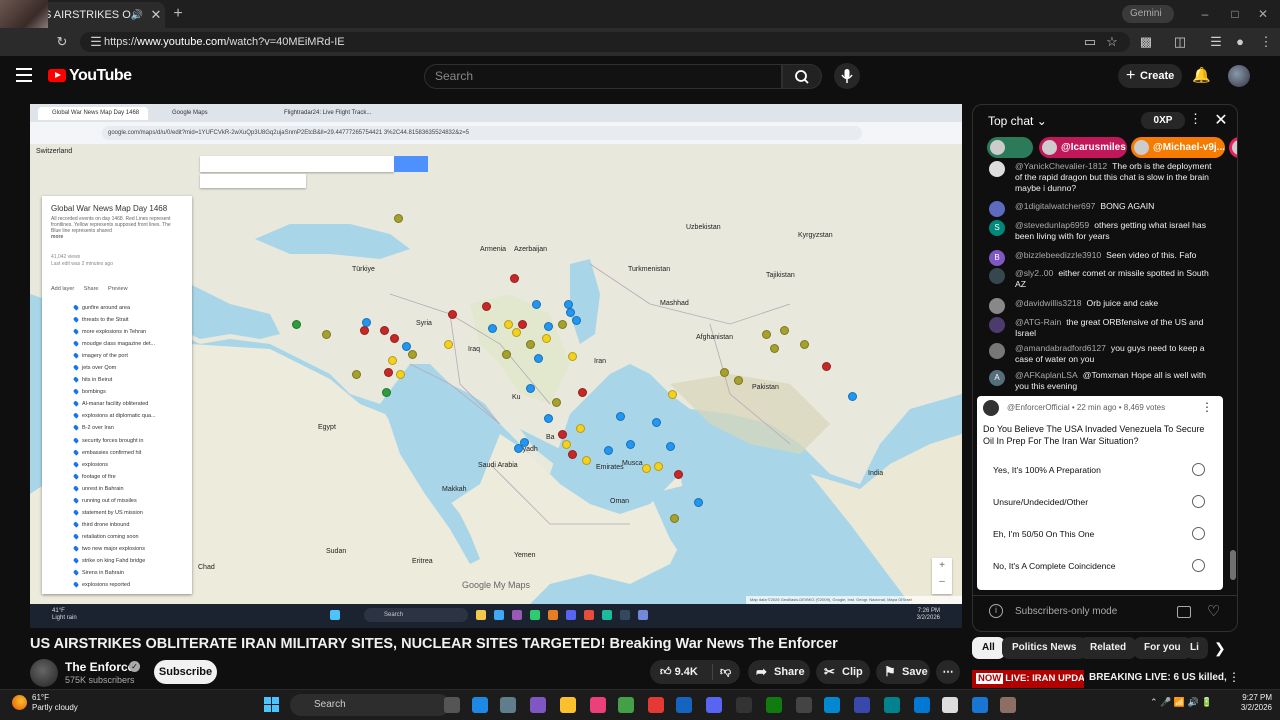 The image size is (1280, 720). What do you see at coordinates (1263, 14) in the screenshot?
I see `close-window-icon: ✕` at bounding box center [1263, 14].